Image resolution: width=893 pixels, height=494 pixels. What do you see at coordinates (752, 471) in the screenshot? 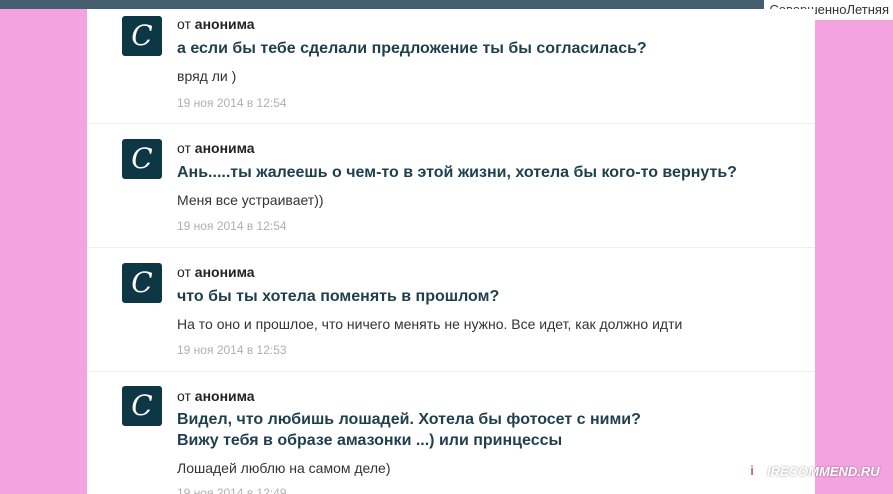
I see `recommend-logo-icon: i` at bounding box center [752, 471].